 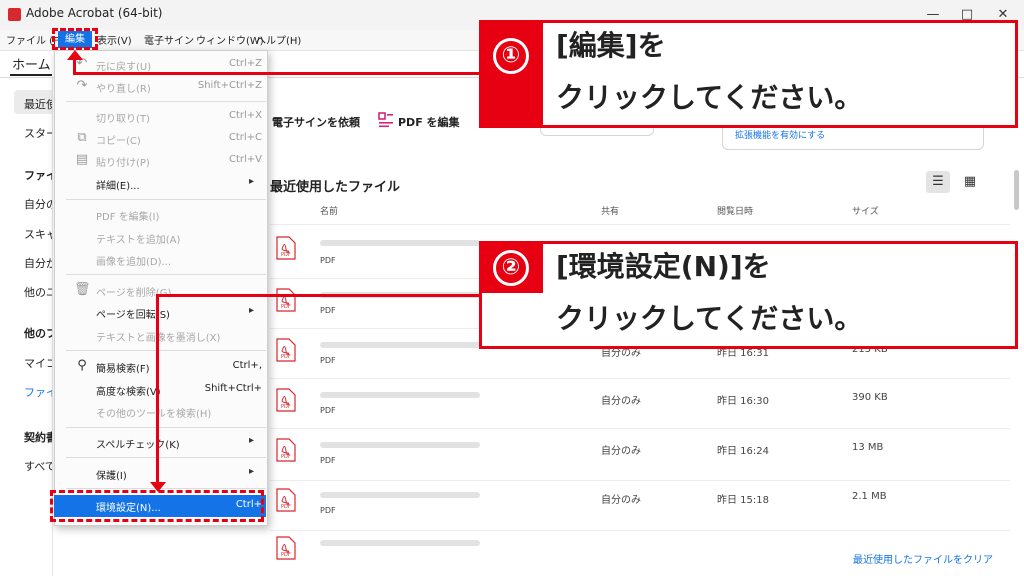 I want to click on pdf-edit-icon, so click(x=385, y=120).